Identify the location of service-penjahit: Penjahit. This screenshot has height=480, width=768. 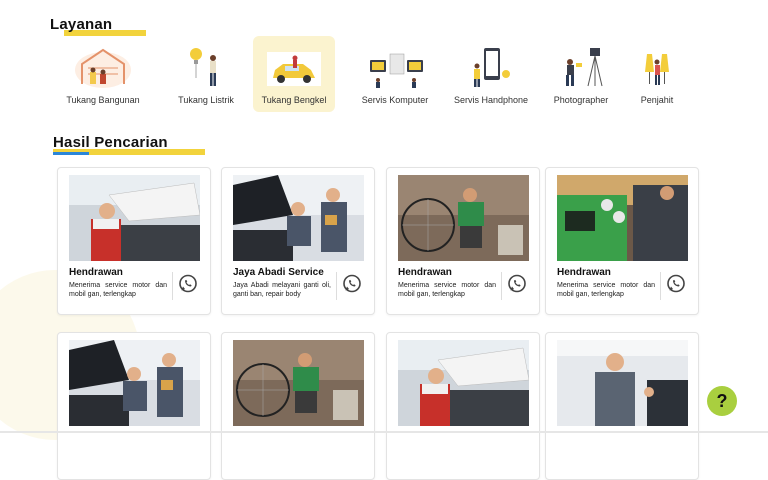
(657, 74).